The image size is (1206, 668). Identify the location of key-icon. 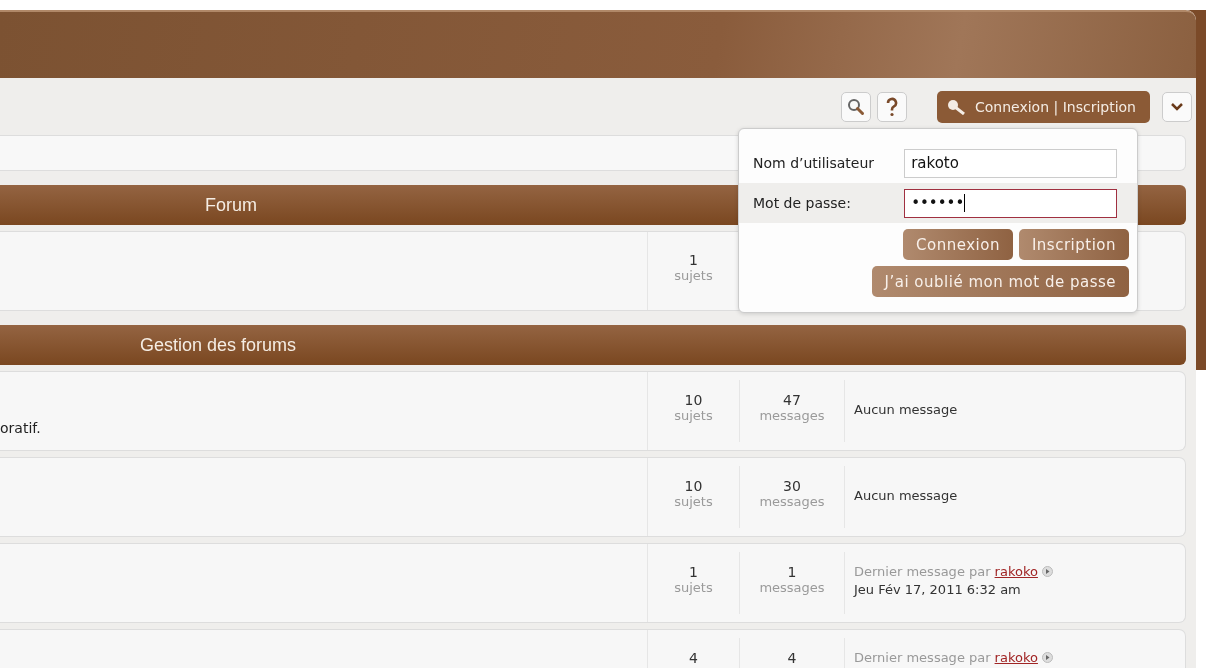
(956, 106).